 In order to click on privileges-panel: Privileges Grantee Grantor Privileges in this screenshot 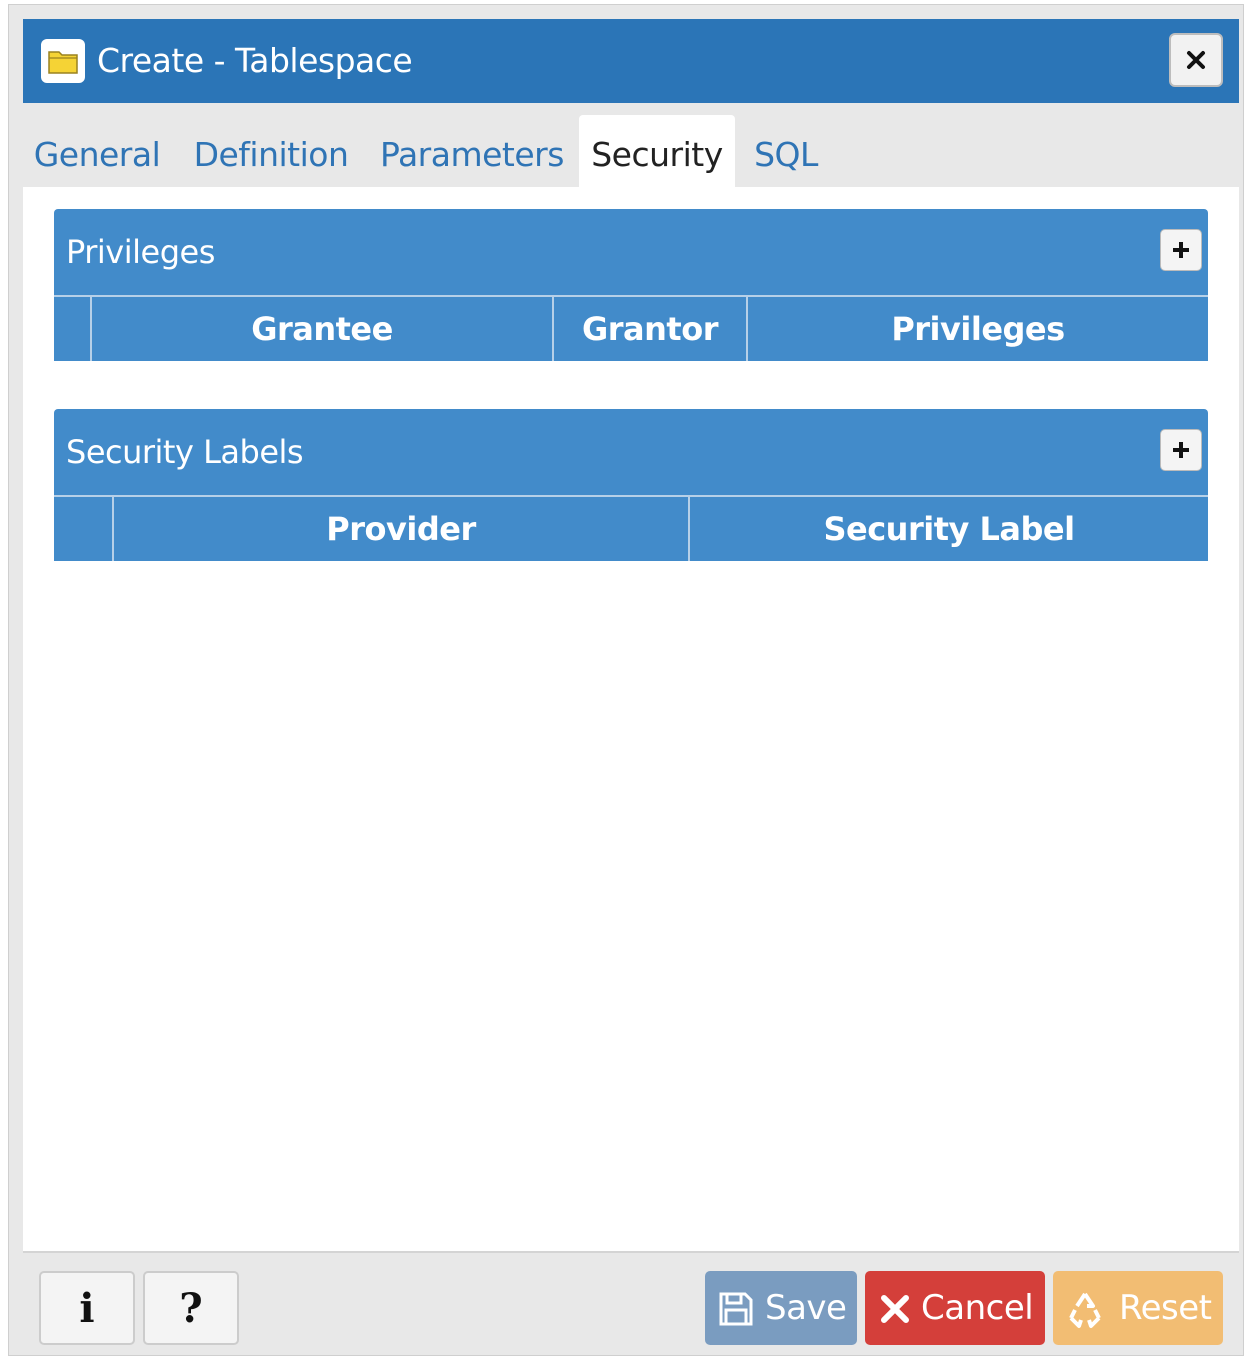, I will do `click(631, 285)`.